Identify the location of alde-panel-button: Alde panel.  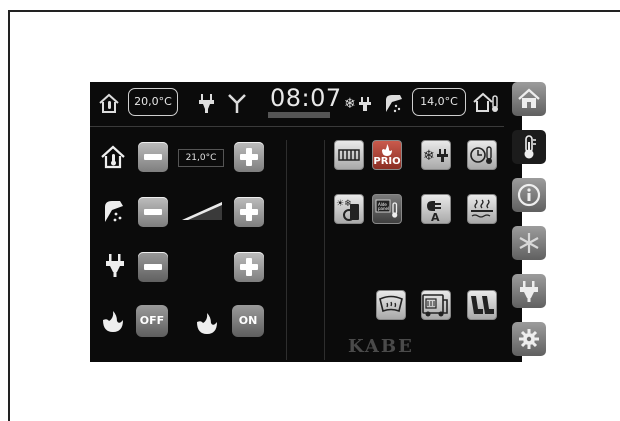
(387, 209).